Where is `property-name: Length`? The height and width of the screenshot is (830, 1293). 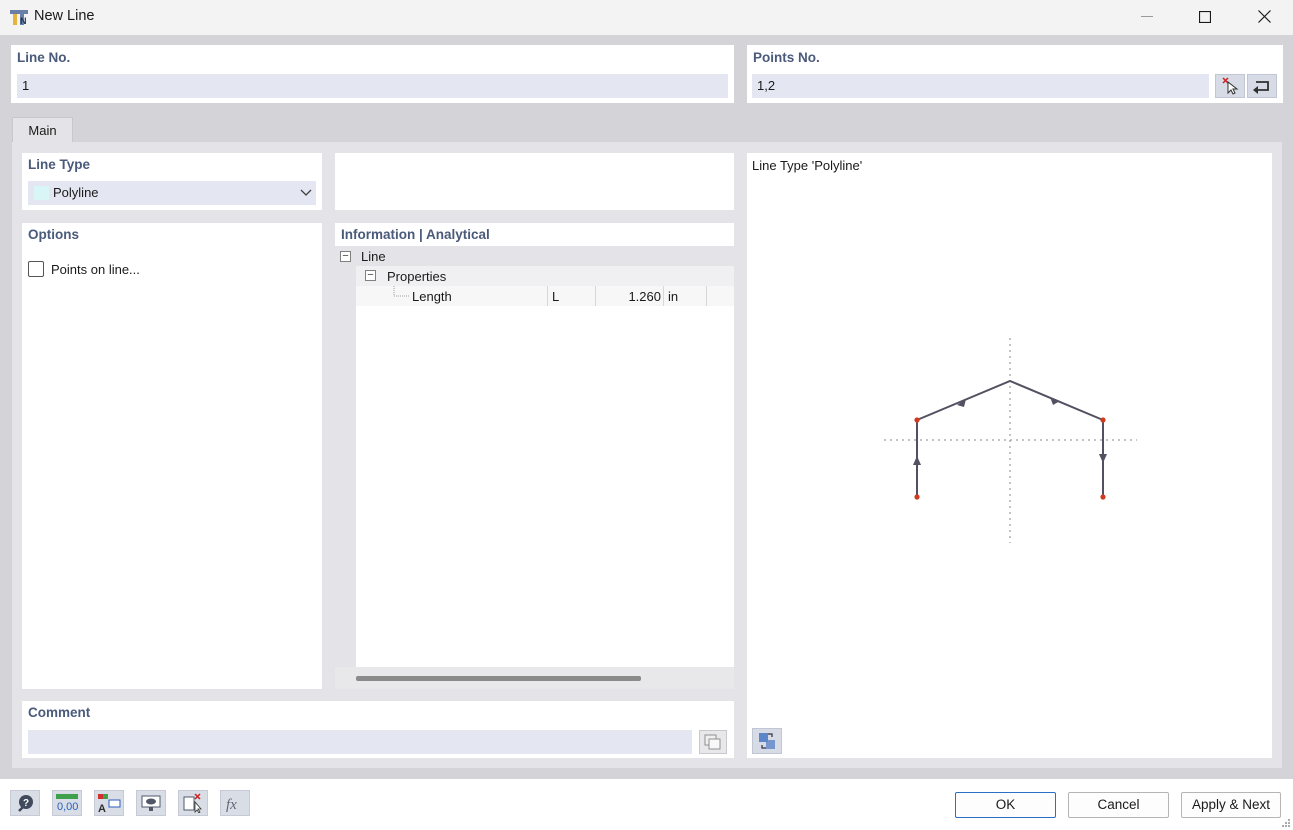
property-name: Length is located at coordinates (432, 296).